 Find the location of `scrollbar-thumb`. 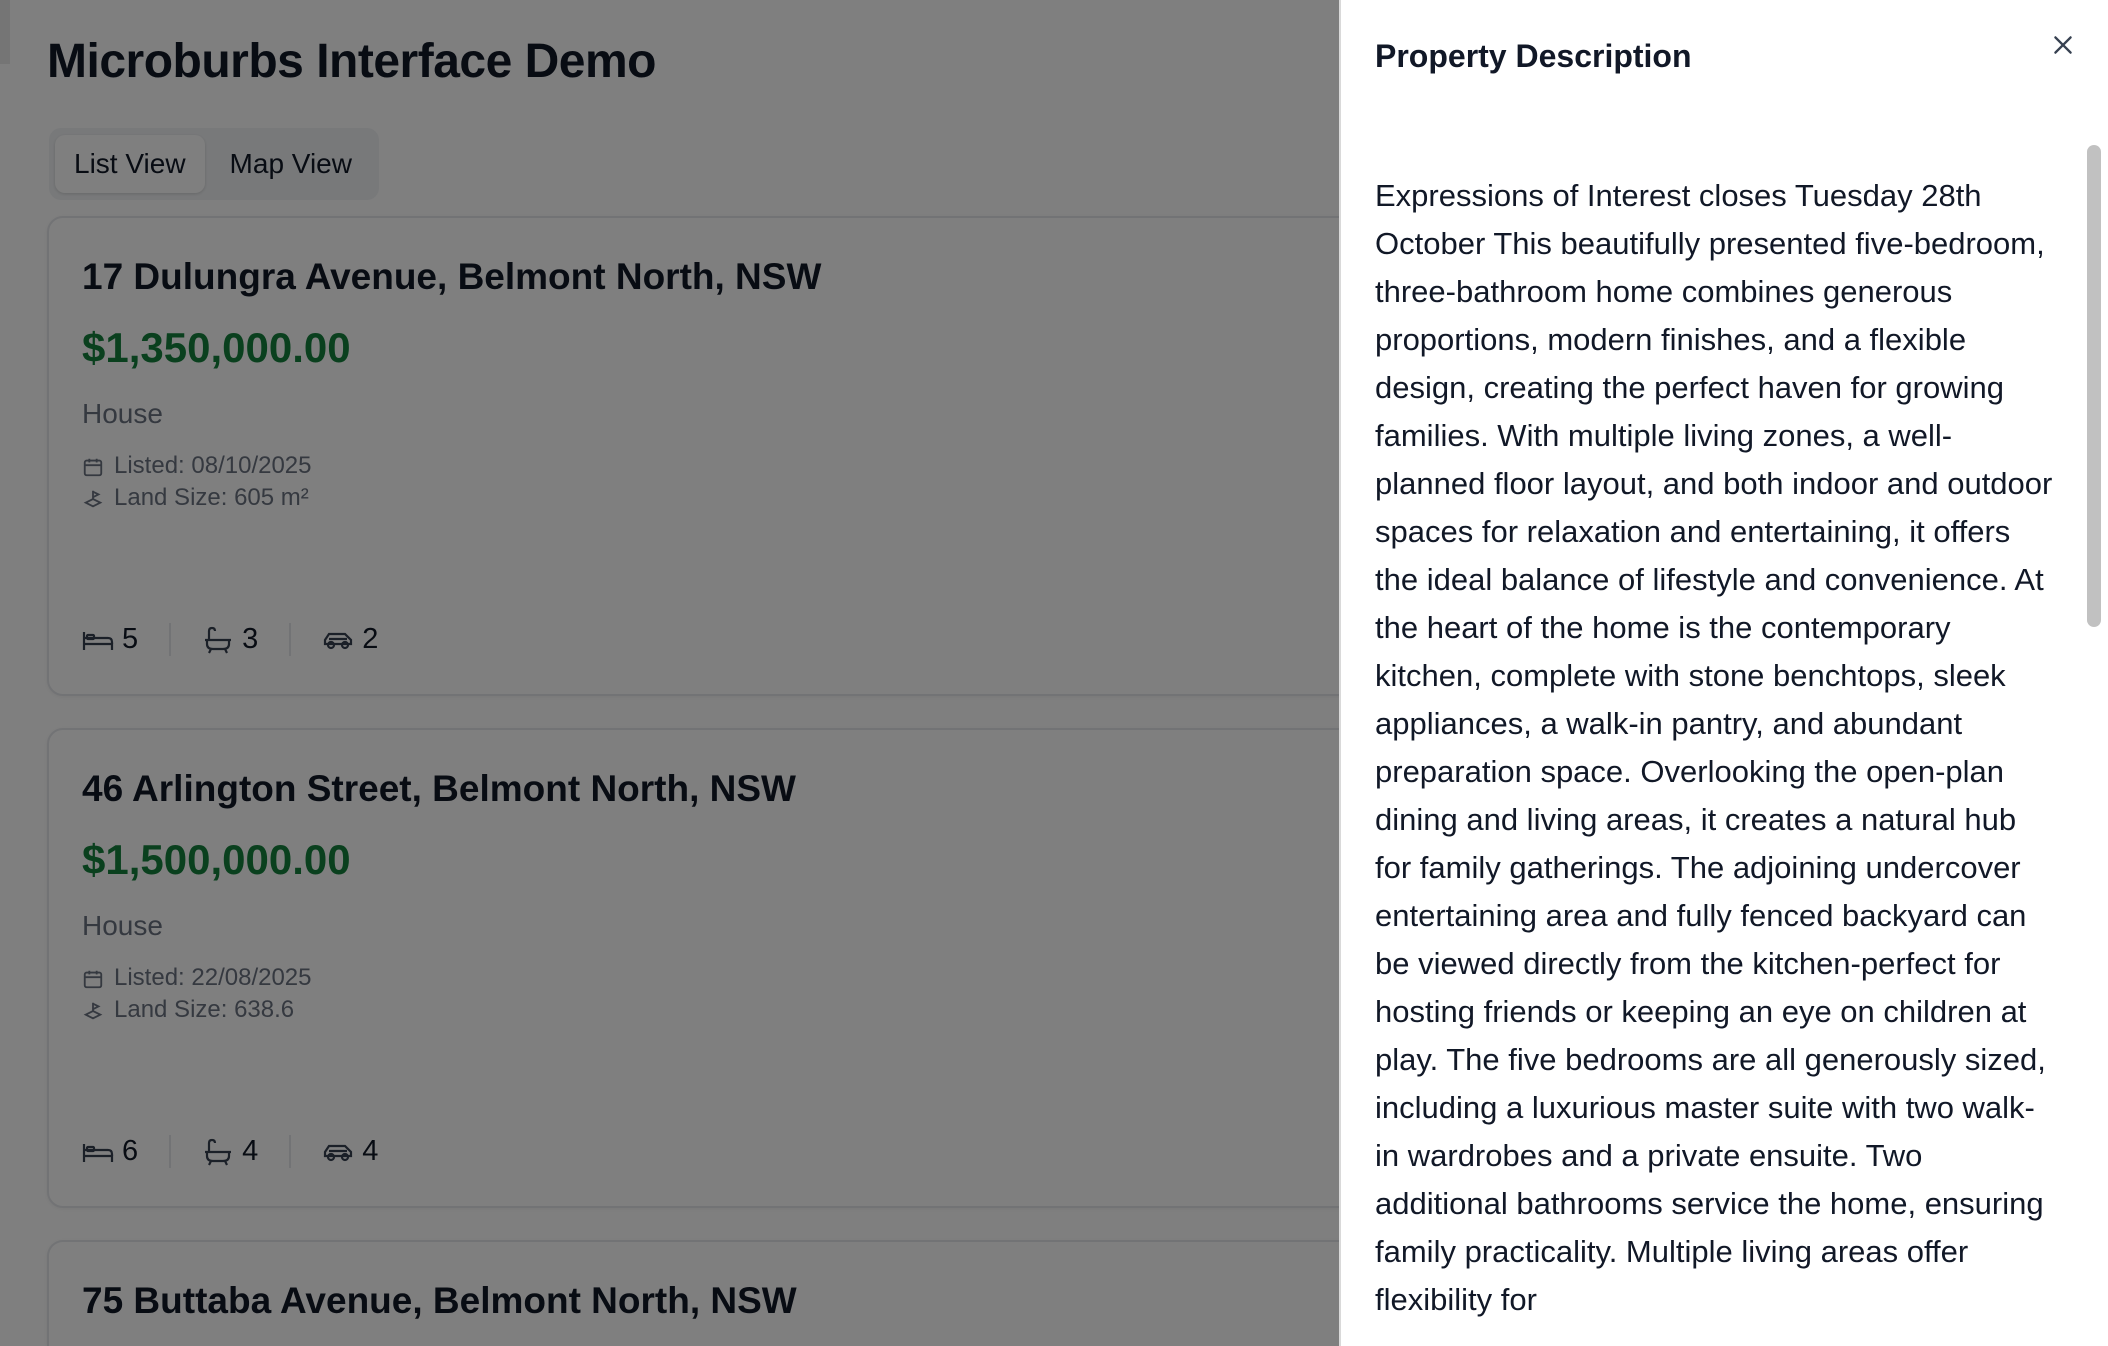

scrollbar-thumb is located at coordinates (2094, 386).